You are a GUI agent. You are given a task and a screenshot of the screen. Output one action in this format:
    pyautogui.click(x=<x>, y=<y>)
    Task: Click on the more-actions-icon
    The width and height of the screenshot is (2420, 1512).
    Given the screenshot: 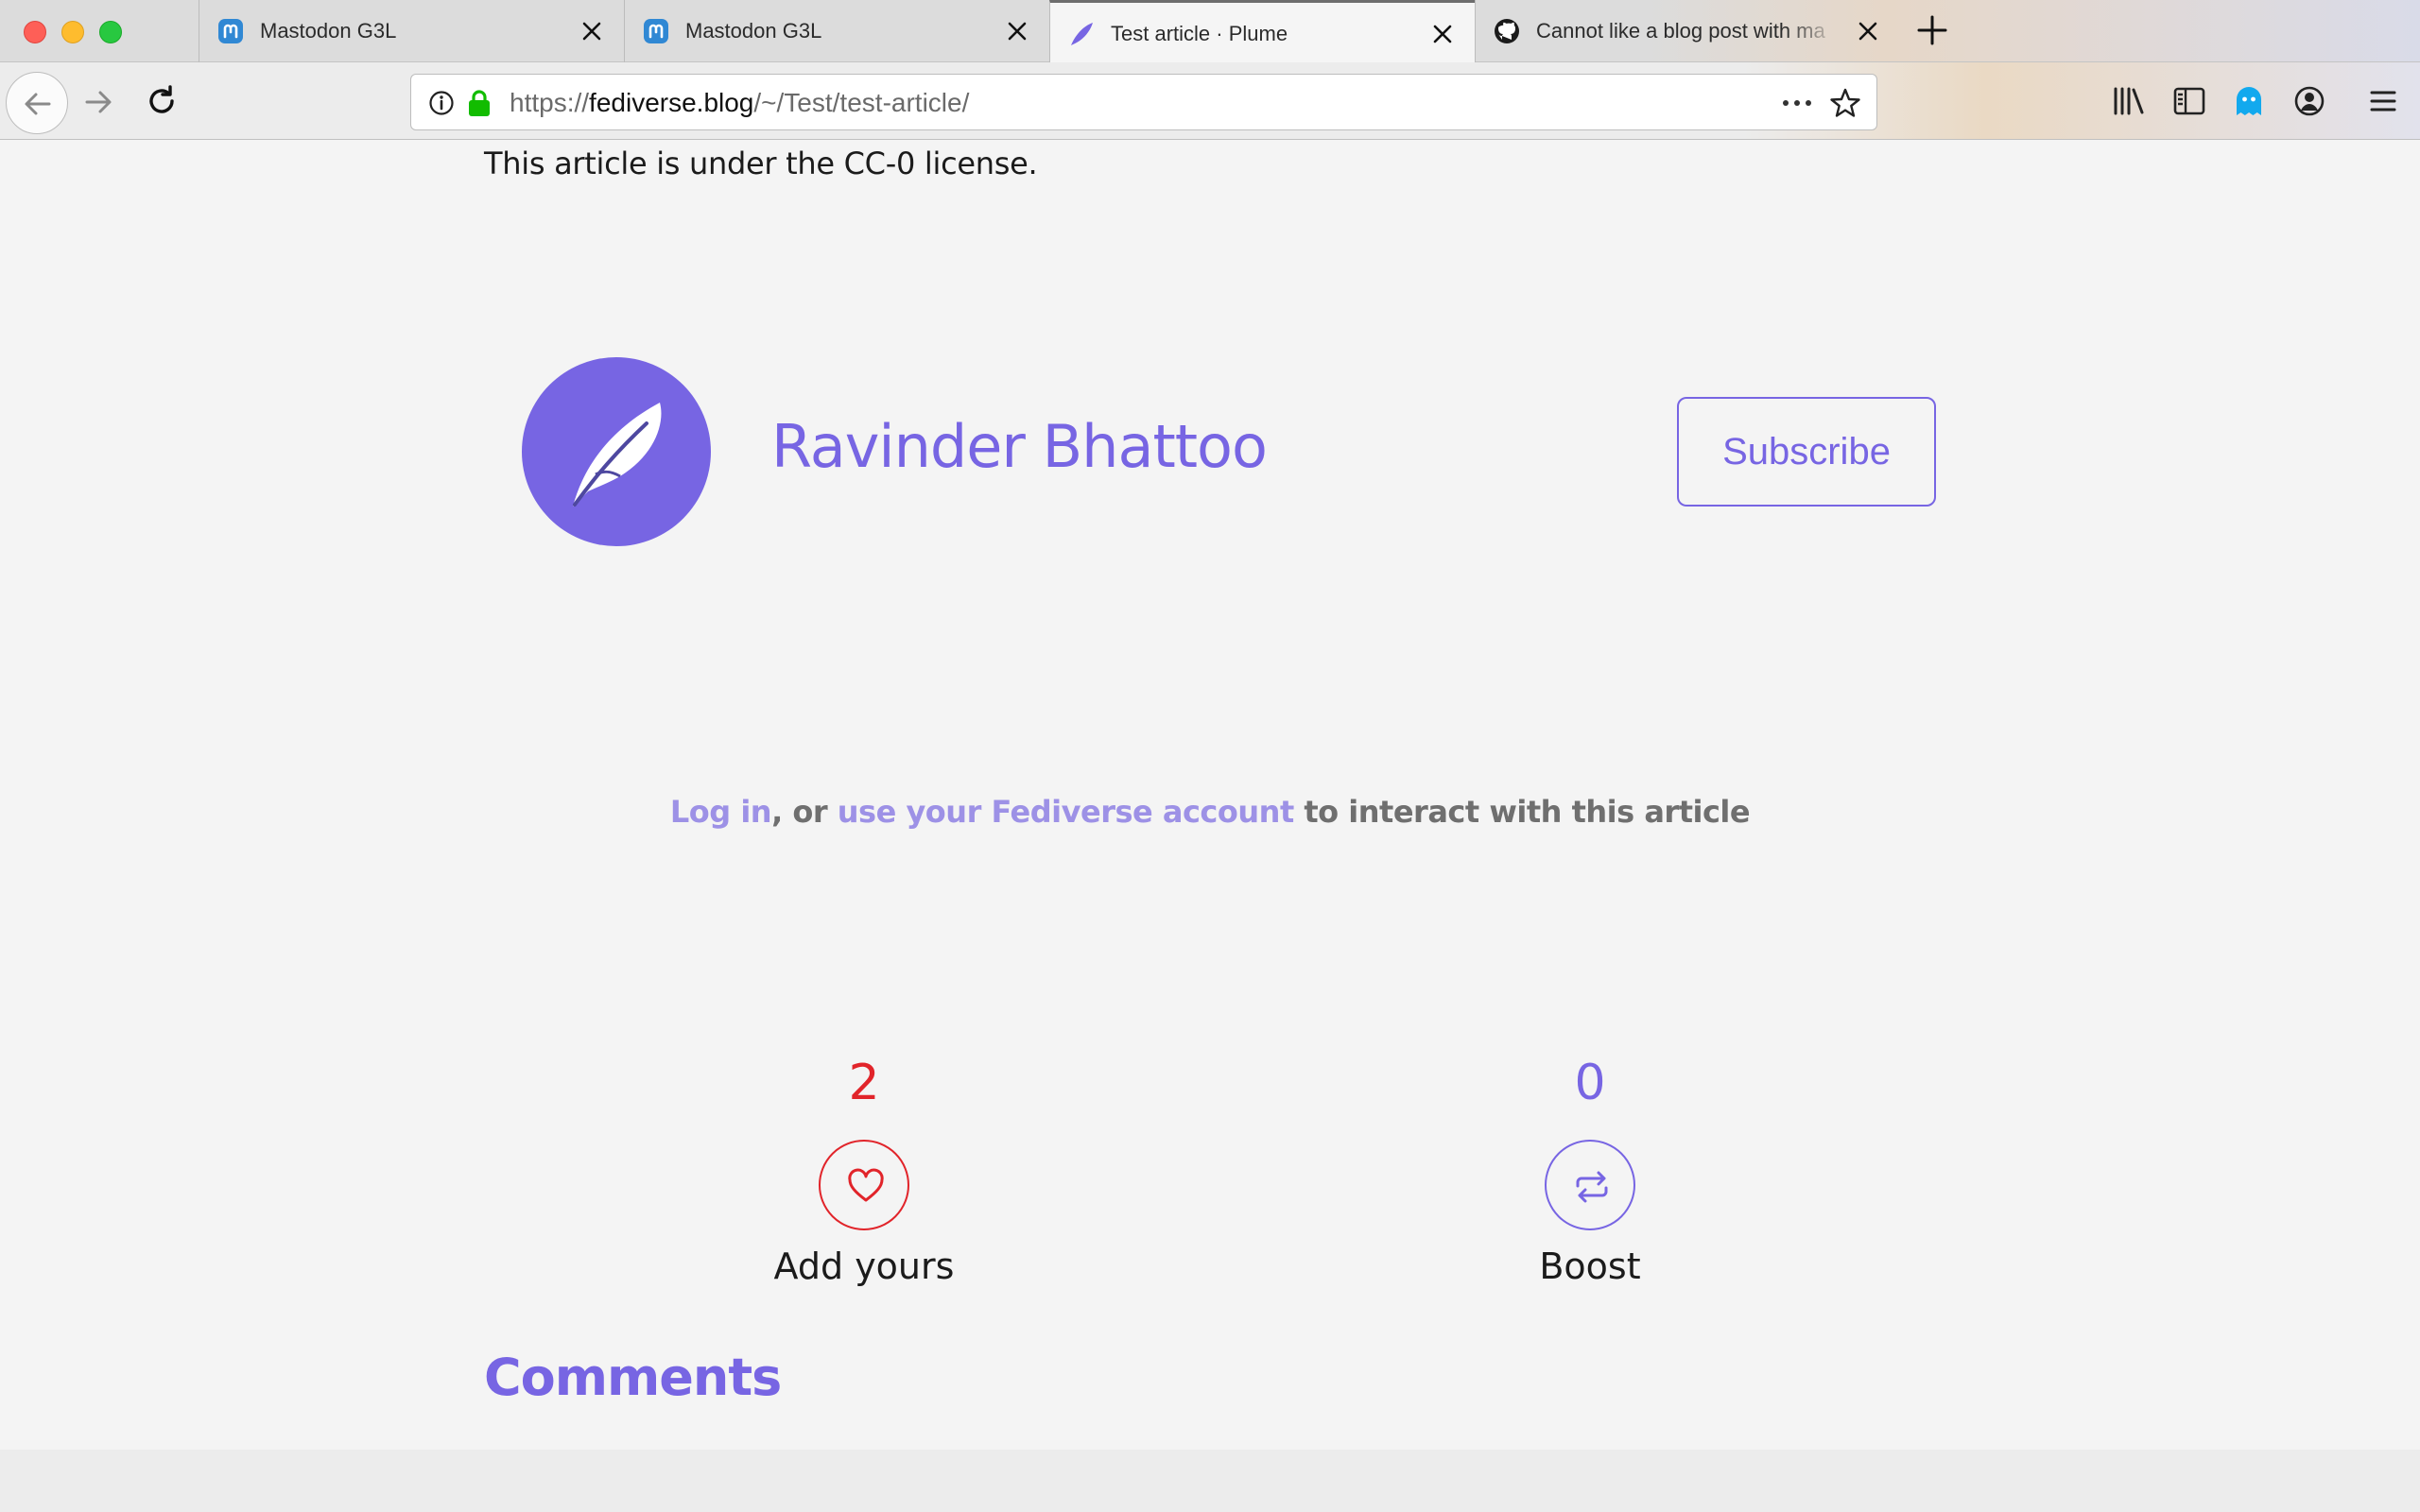 What is the action you would take?
    pyautogui.click(x=1797, y=103)
    